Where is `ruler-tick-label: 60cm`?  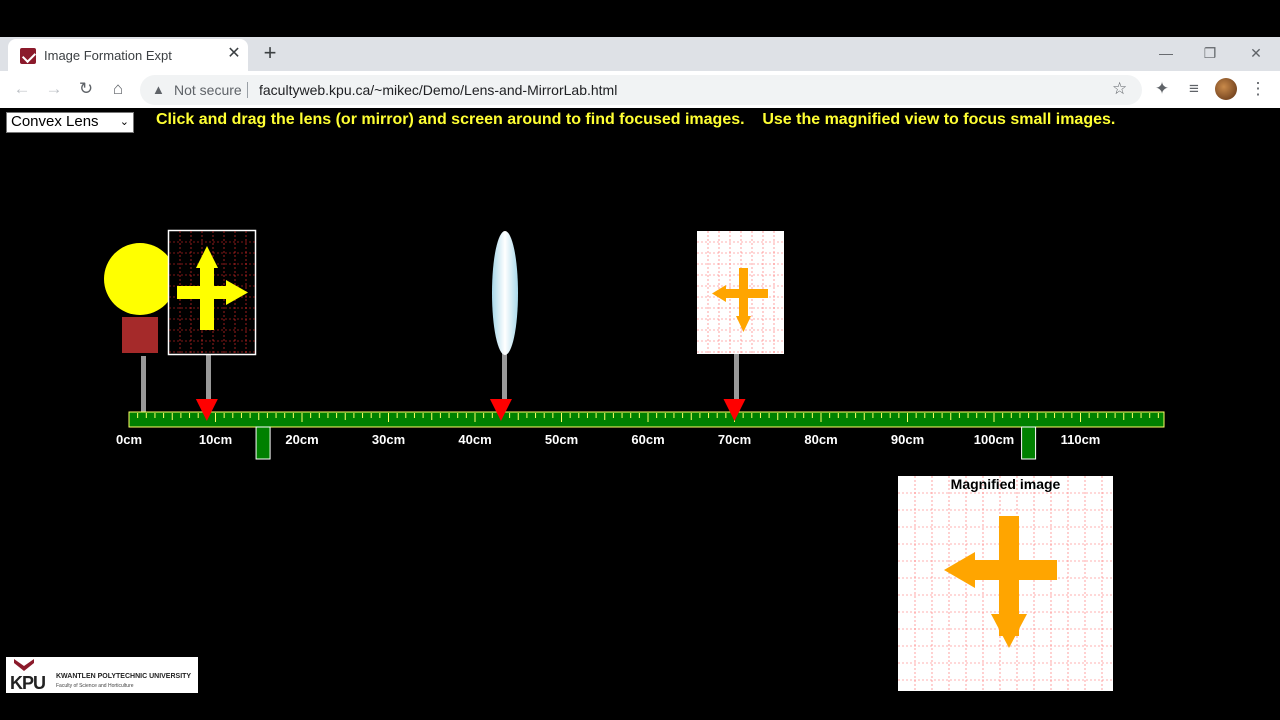 ruler-tick-label: 60cm is located at coordinates (647, 439).